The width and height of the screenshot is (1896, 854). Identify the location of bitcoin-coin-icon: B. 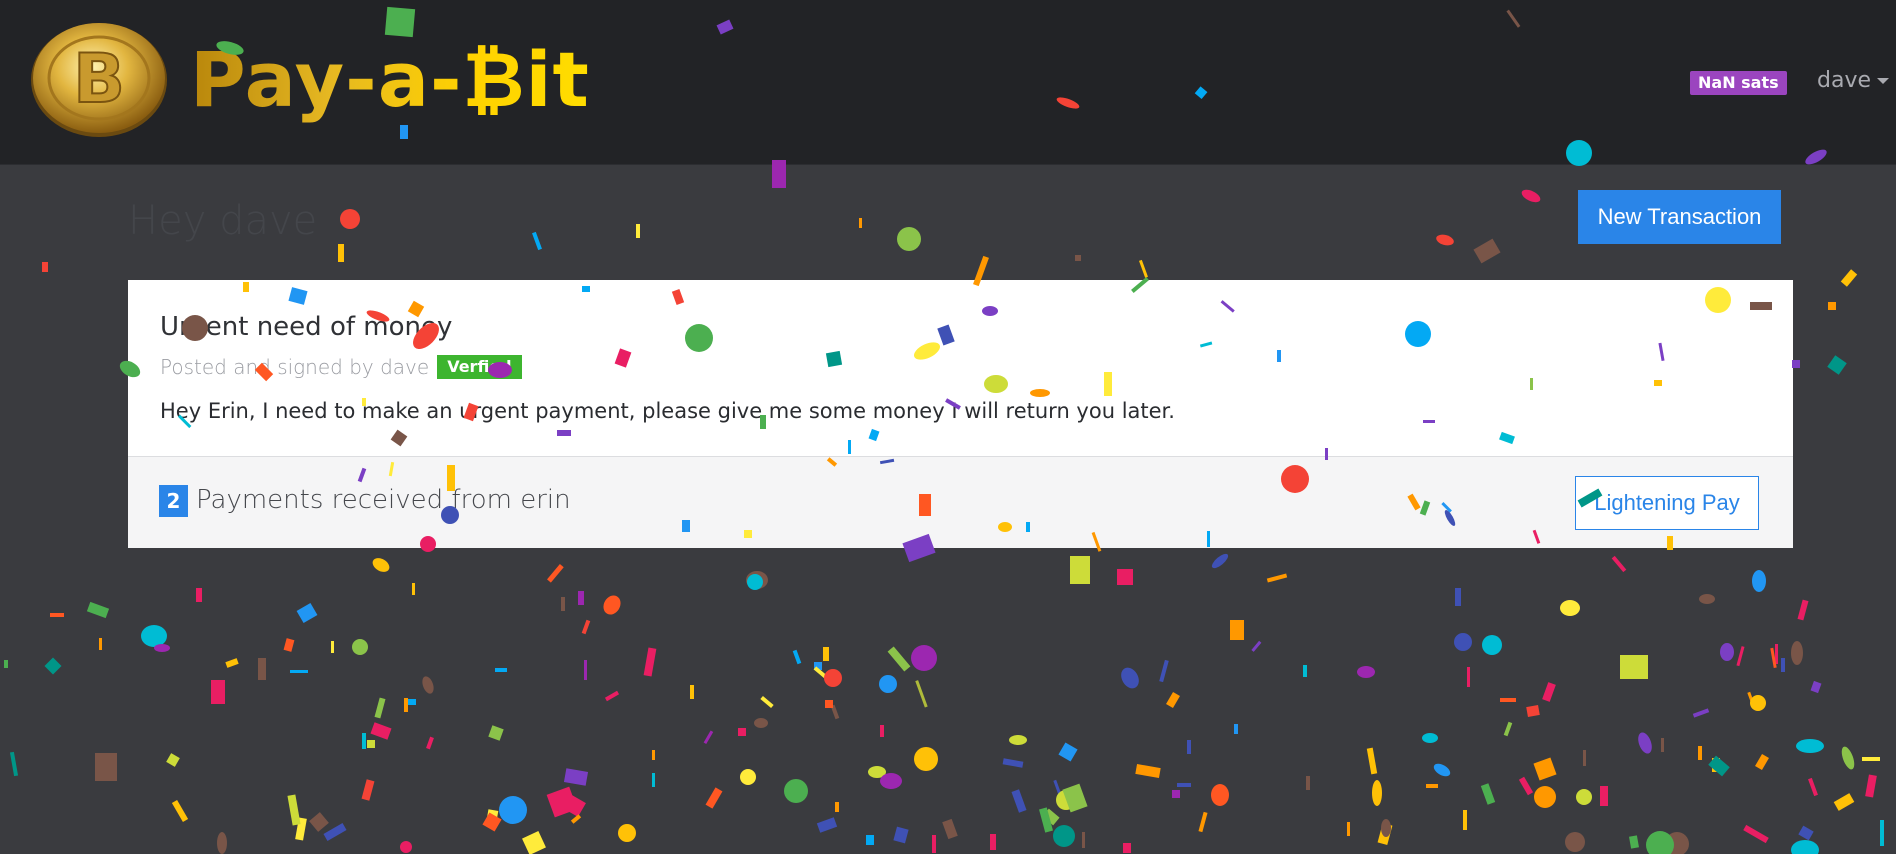
(99, 79).